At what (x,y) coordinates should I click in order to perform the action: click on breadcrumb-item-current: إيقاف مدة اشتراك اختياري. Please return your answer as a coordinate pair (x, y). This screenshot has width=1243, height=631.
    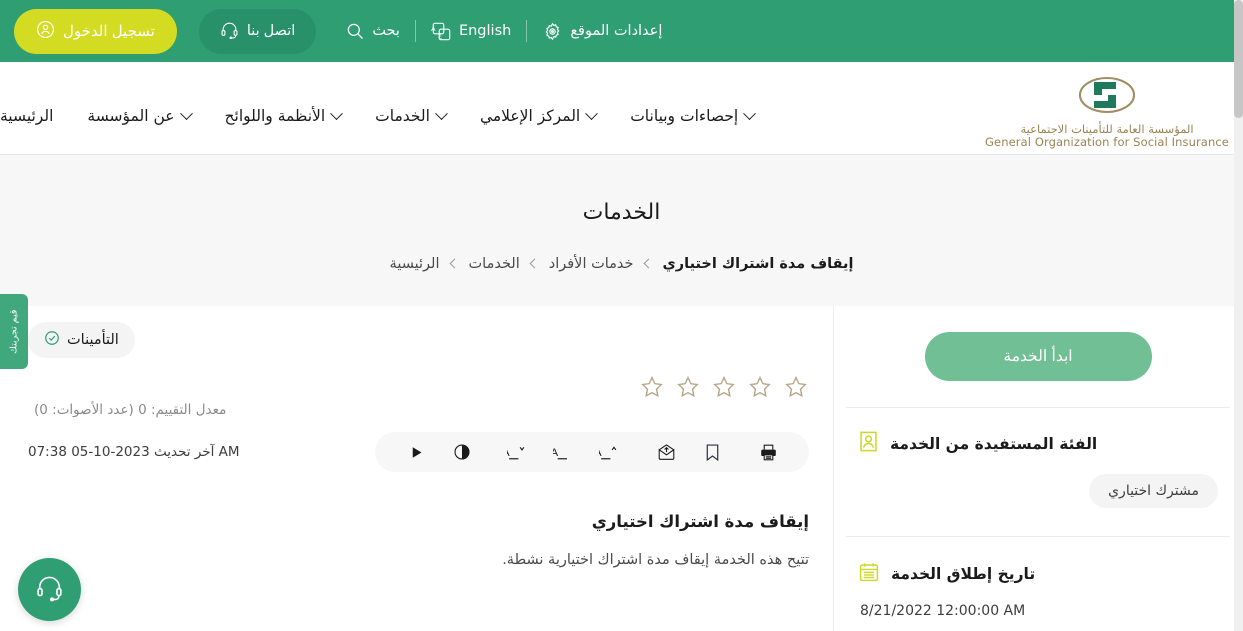
    Looking at the image, I should click on (758, 264).